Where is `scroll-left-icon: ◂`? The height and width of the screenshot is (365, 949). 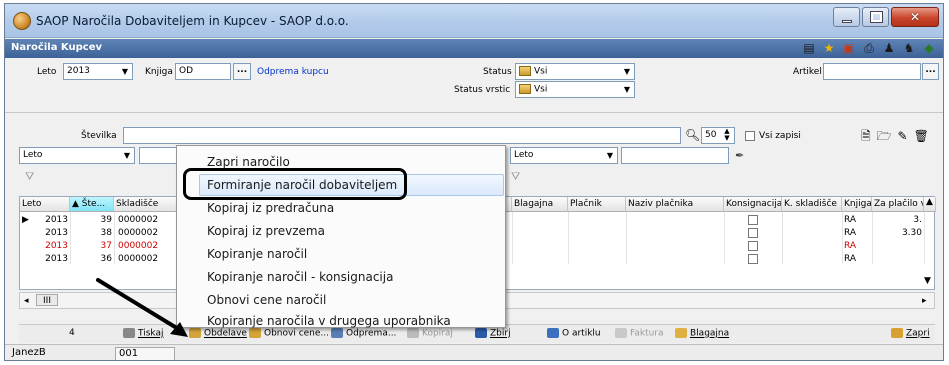
scroll-left-icon: ◂ is located at coordinates (27, 301).